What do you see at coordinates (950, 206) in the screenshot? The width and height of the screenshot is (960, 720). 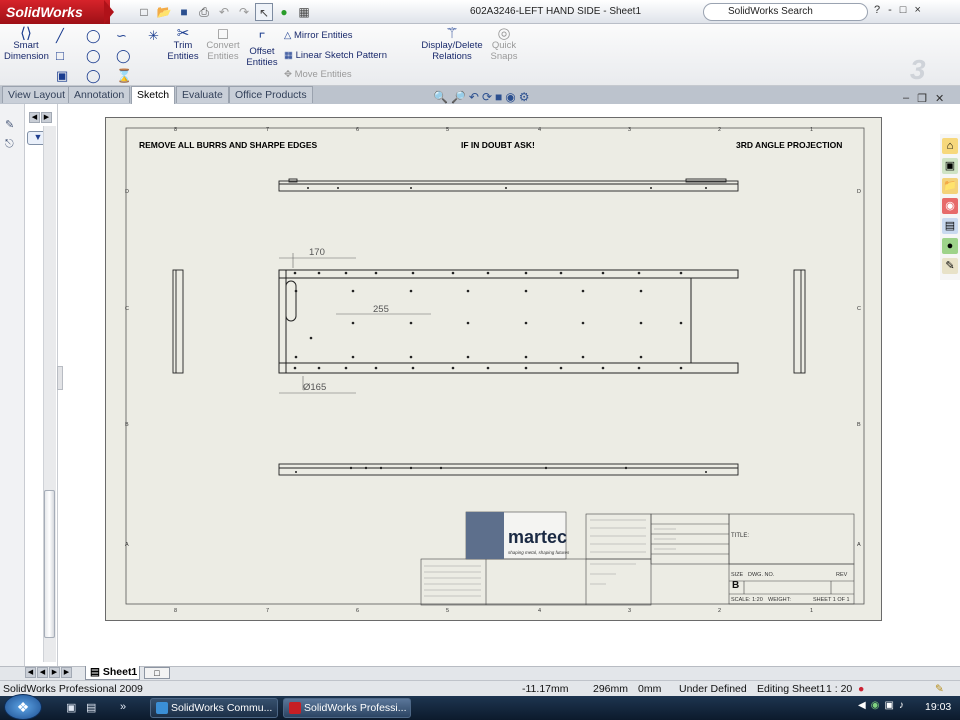 I see `search-results-icon: ◉` at bounding box center [950, 206].